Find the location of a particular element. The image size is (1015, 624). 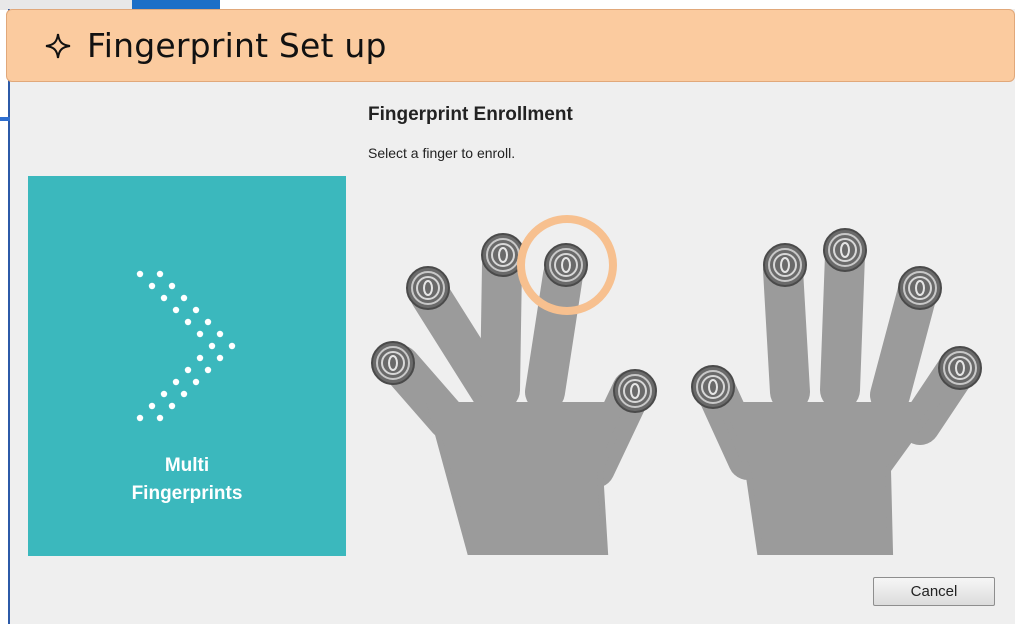

left-index-finger-sensor is located at coordinates (566, 265).